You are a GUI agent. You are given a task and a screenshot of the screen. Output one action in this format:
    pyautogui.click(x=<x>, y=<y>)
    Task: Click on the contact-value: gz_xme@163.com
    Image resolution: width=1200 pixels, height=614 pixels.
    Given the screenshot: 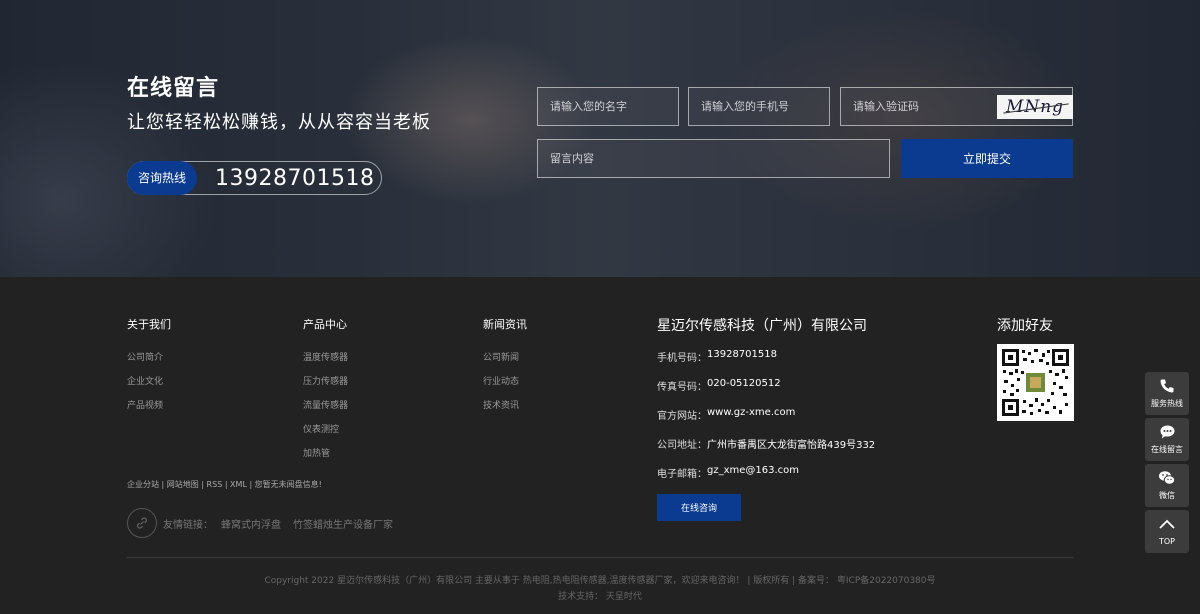 What is the action you would take?
    pyautogui.click(x=753, y=472)
    